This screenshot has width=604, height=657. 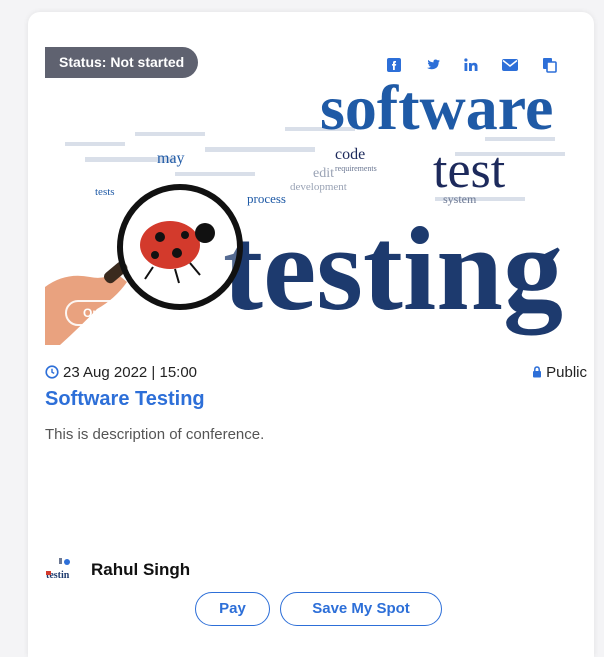 I want to click on share-copy-button, so click(x=549, y=65).